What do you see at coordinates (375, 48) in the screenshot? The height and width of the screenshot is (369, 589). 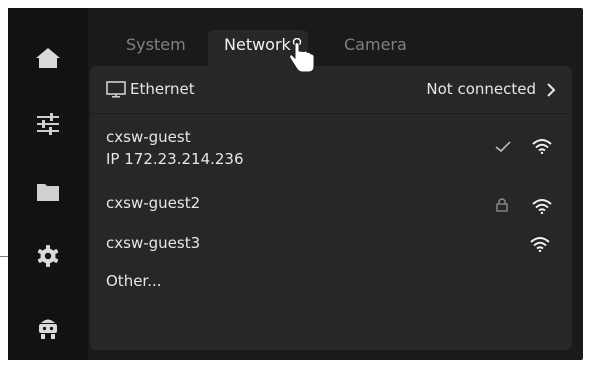 I see `tab-camera: Camera` at bounding box center [375, 48].